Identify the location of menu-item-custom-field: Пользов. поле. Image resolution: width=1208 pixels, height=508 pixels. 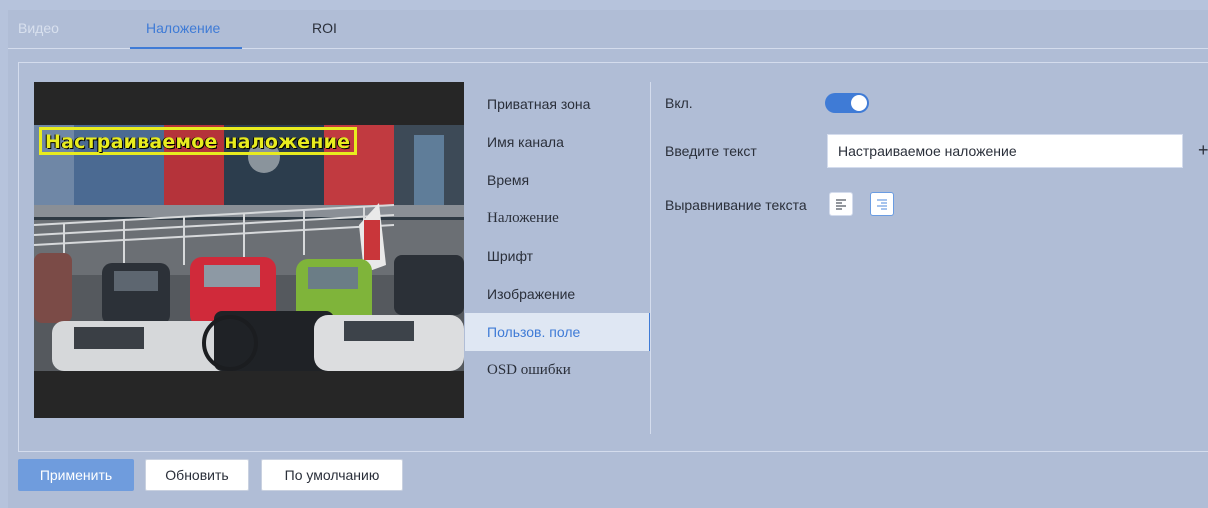
(558, 332).